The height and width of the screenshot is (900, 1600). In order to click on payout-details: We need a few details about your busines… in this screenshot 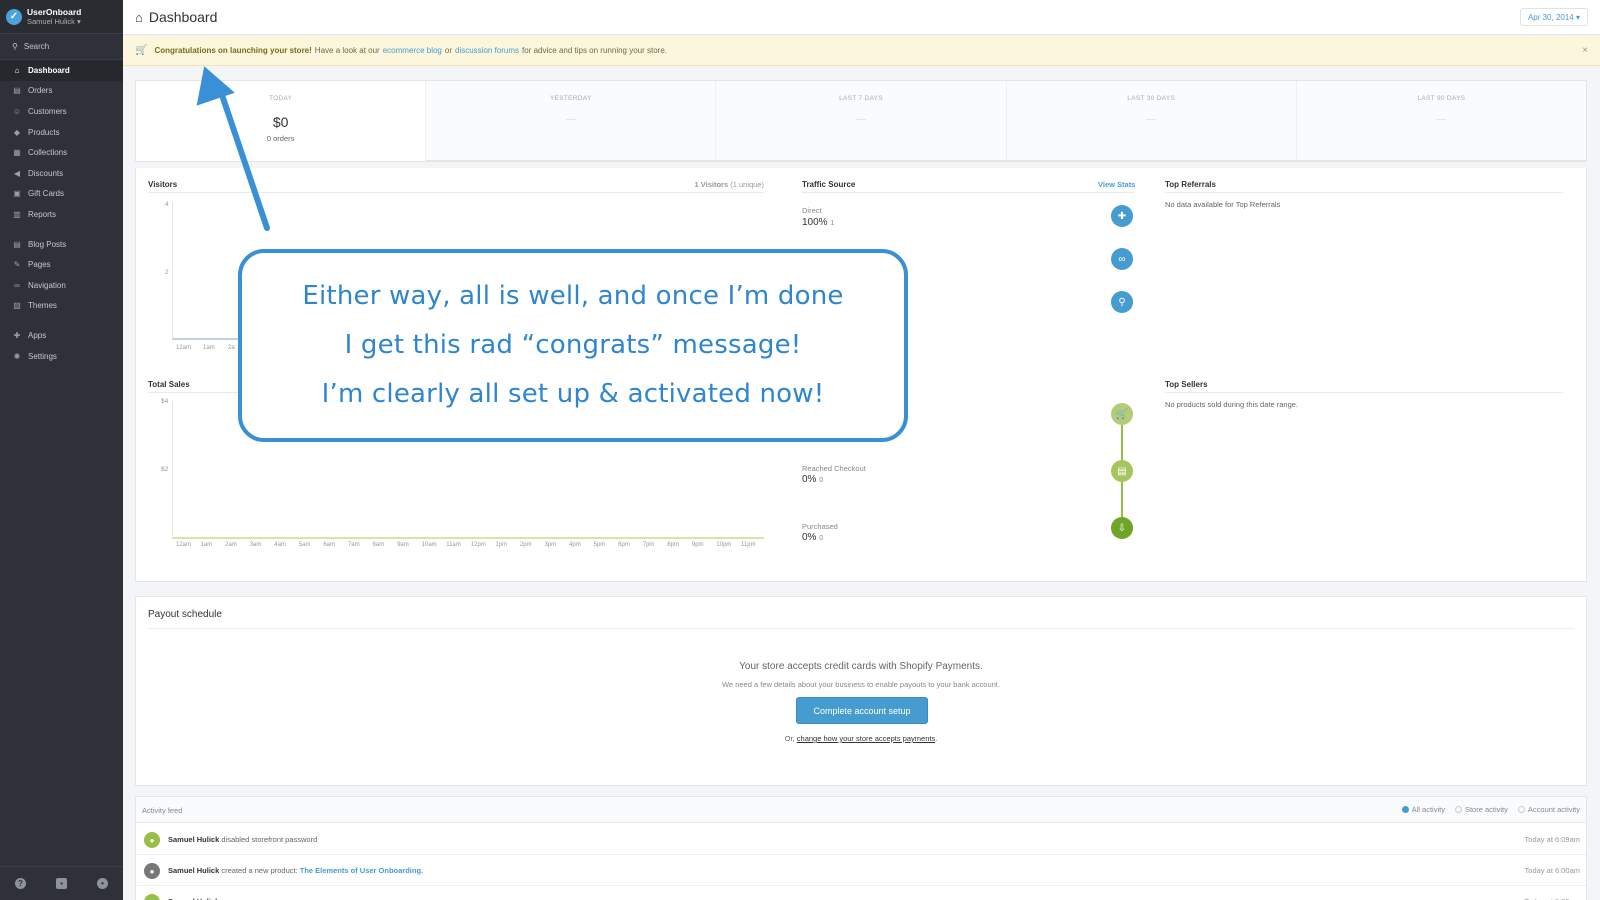, I will do `click(861, 684)`.